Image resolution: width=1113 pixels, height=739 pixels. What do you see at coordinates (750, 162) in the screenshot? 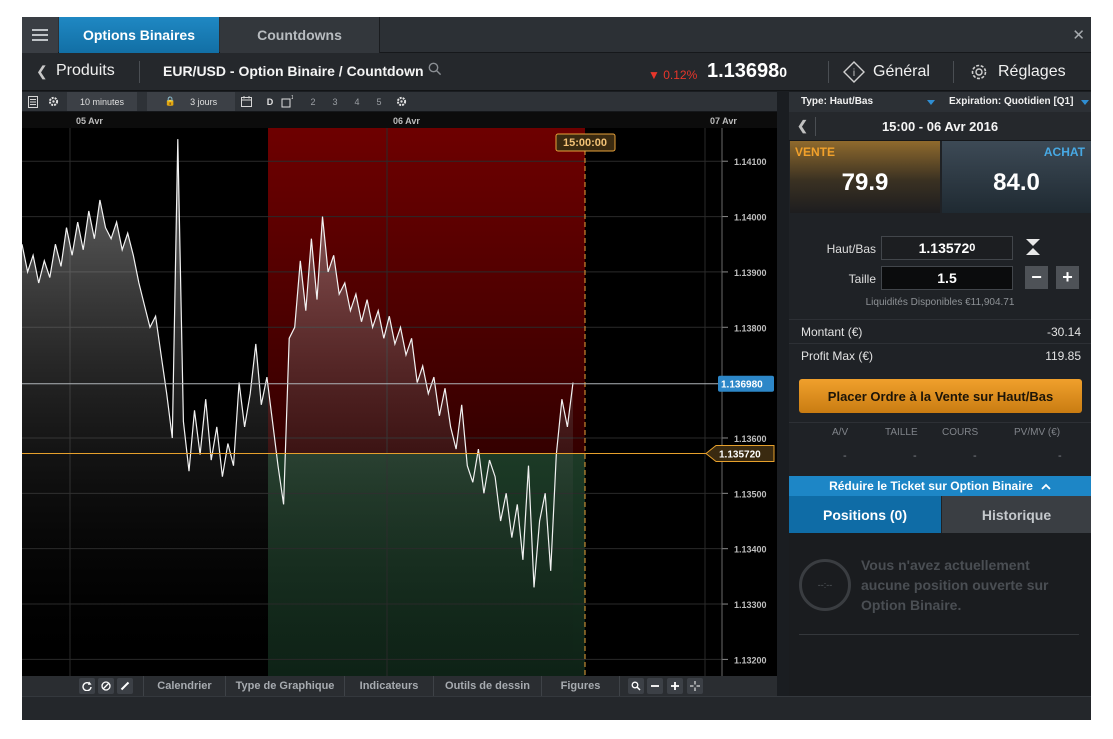
I see `y-tick-label: 1.14100` at bounding box center [750, 162].